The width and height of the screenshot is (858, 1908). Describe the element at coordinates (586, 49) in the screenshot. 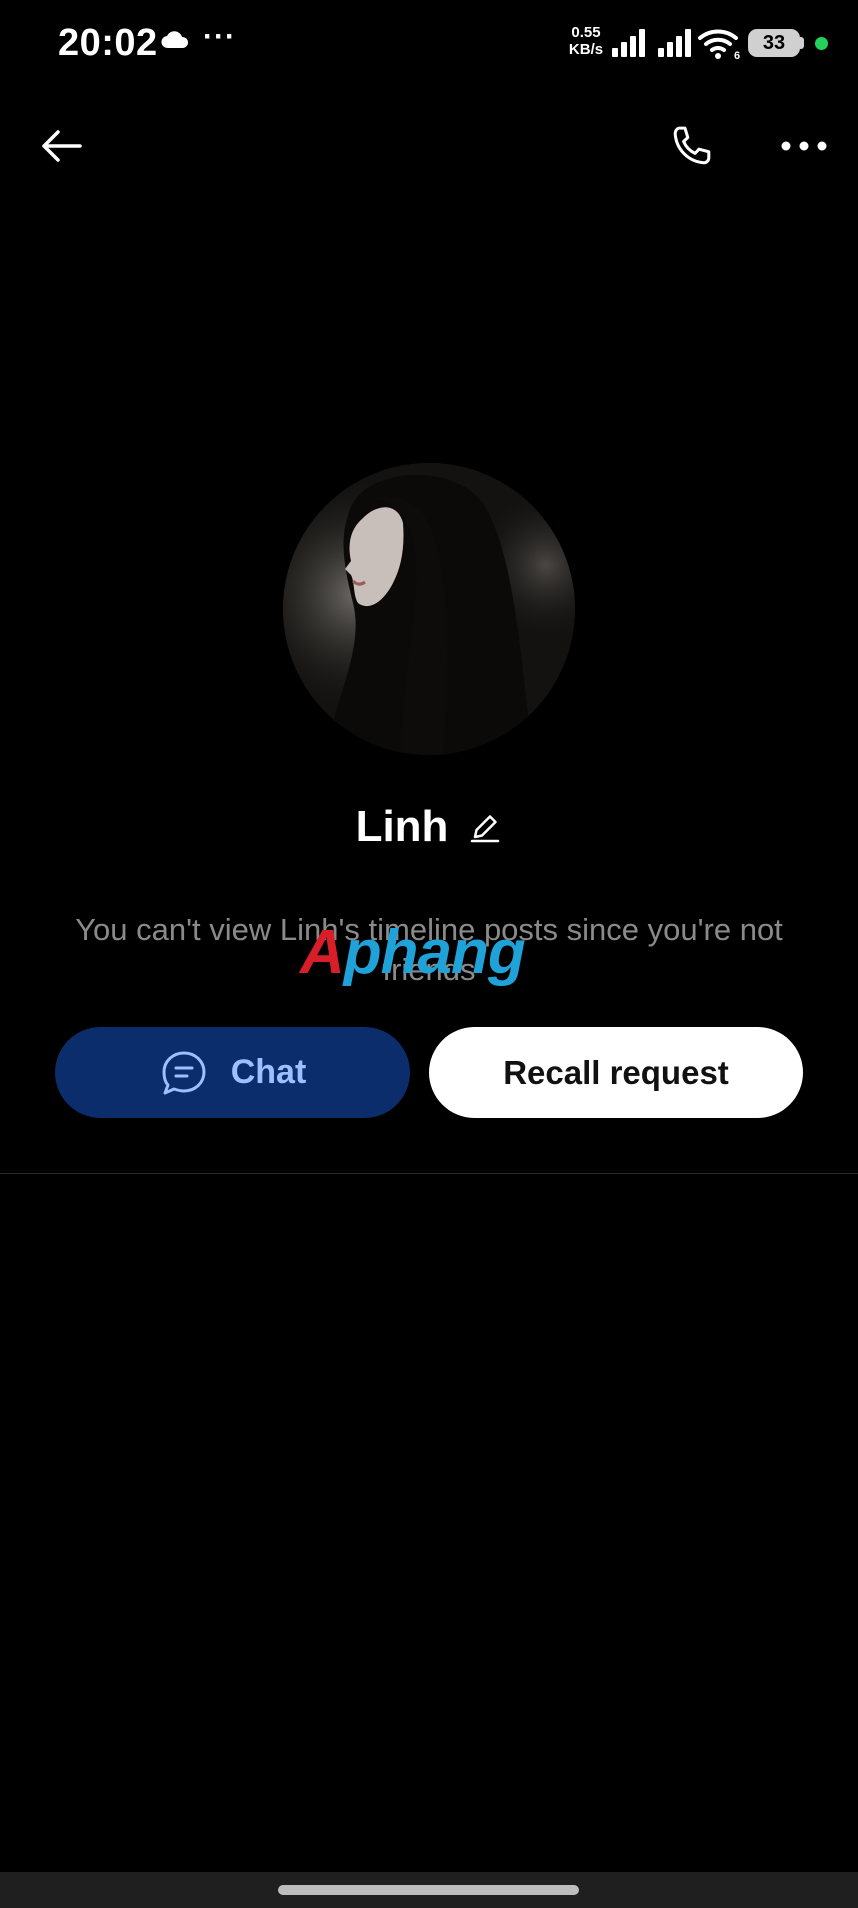

I see `network-speed-unit: KB/s` at that location.